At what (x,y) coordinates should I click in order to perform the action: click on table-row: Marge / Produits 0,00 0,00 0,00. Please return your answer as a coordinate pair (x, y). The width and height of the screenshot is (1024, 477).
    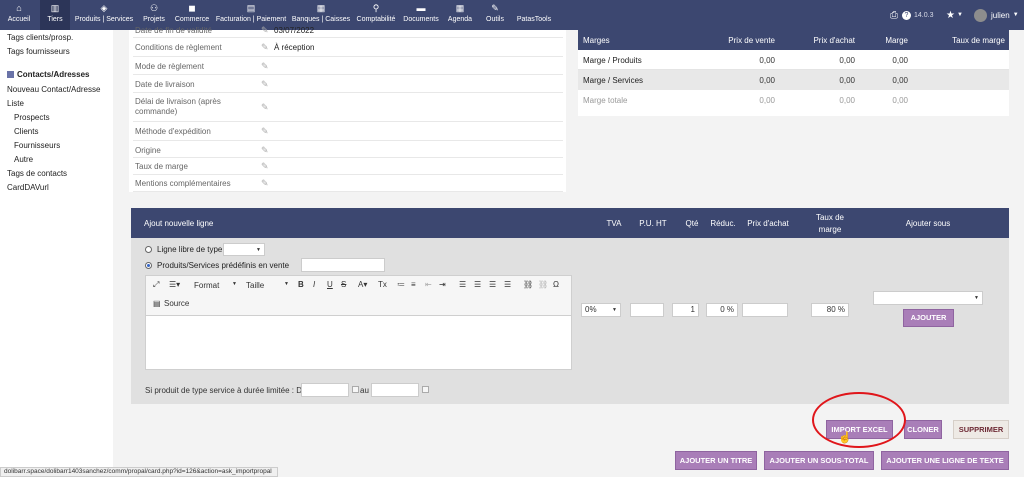
    Looking at the image, I should click on (793, 60).